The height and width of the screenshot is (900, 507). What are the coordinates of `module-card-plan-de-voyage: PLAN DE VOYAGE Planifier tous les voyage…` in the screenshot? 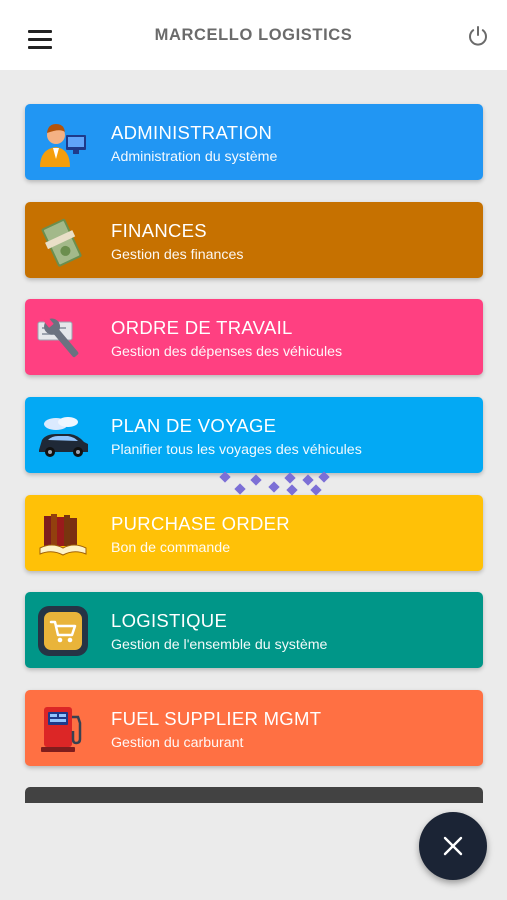 It's located at (254, 435).